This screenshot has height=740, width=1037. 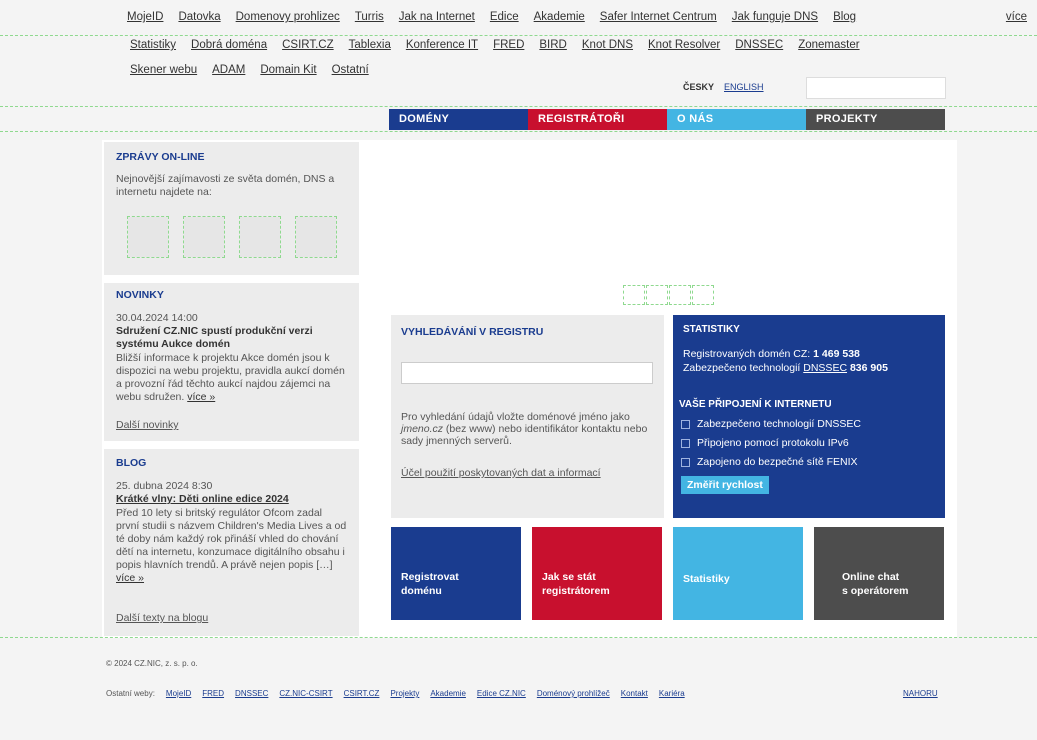 I want to click on toplink-edice: Edice, so click(x=504, y=17).